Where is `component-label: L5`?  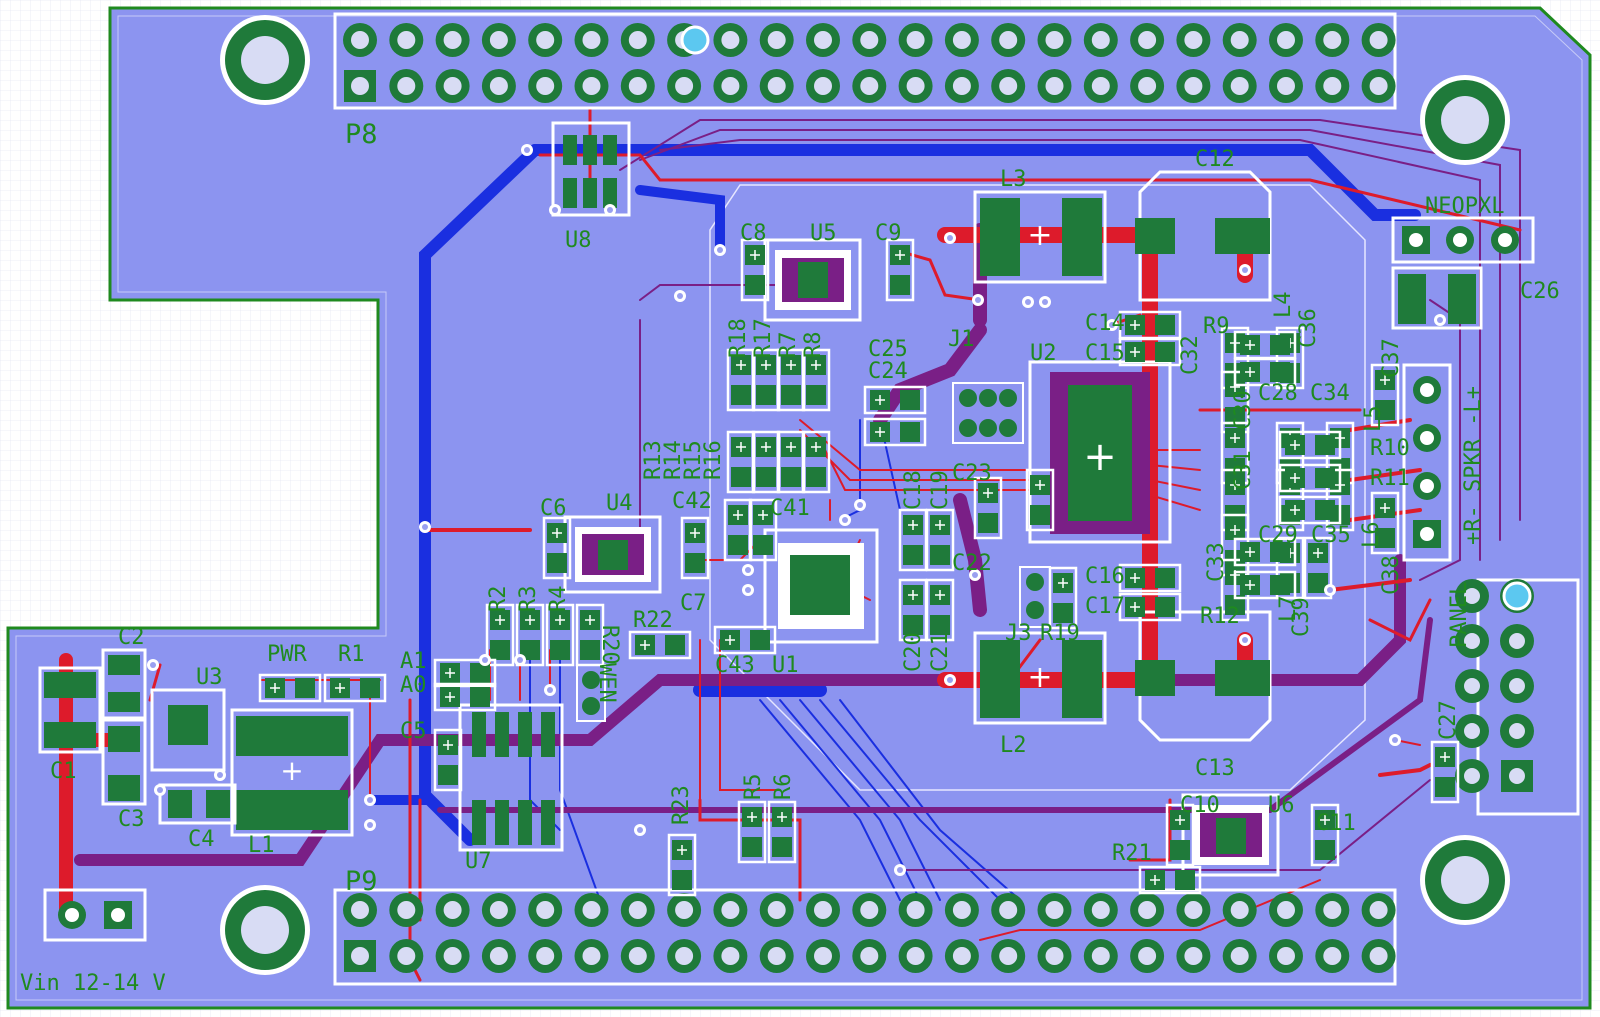
component-label: L5 is located at coordinates (1373, 419).